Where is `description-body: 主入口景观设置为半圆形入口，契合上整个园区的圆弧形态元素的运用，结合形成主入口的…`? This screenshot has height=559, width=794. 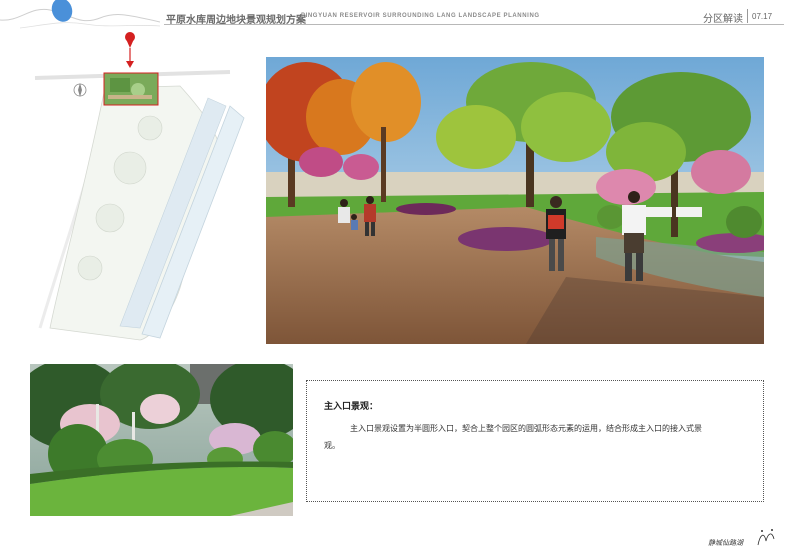 description-body: 主入口景观设置为半圆形入口，契合上整个园区的圆弧形态元素的运用，结合形成主入口的… is located at coordinates (513, 437).